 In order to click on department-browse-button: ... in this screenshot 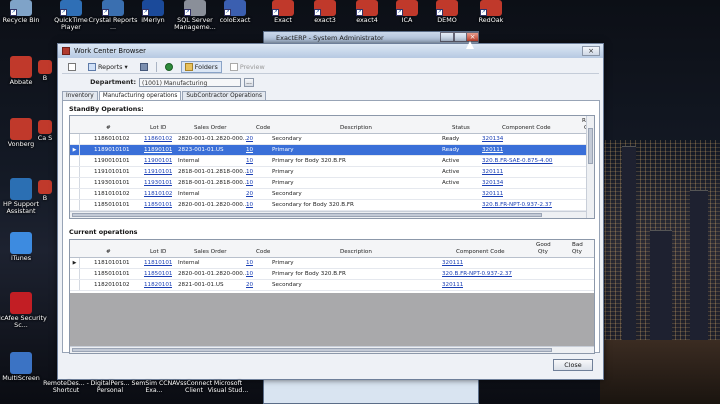, I will do `click(249, 82)`.